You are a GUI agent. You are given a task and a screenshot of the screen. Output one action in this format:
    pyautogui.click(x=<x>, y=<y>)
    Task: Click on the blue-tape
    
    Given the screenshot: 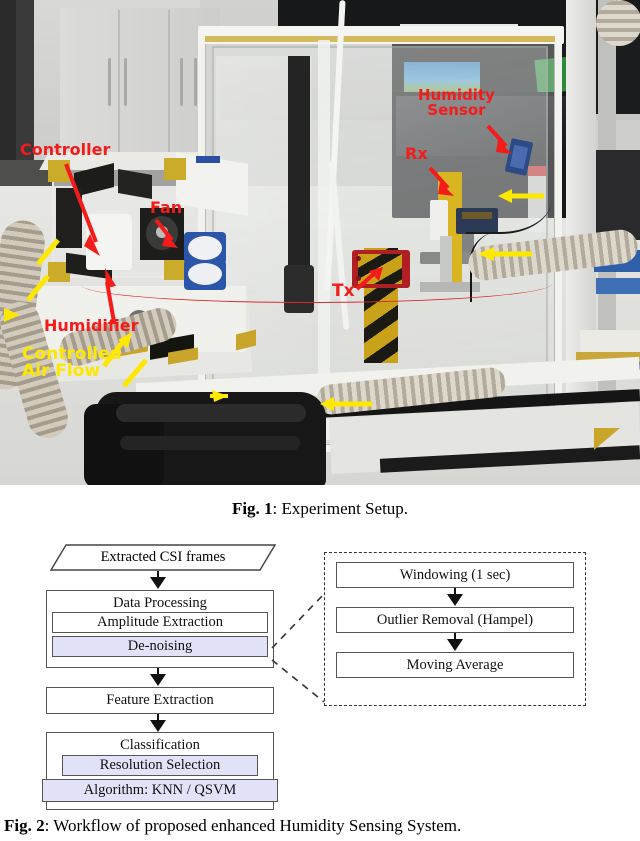 What is the action you would take?
    pyautogui.click(x=208, y=159)
    